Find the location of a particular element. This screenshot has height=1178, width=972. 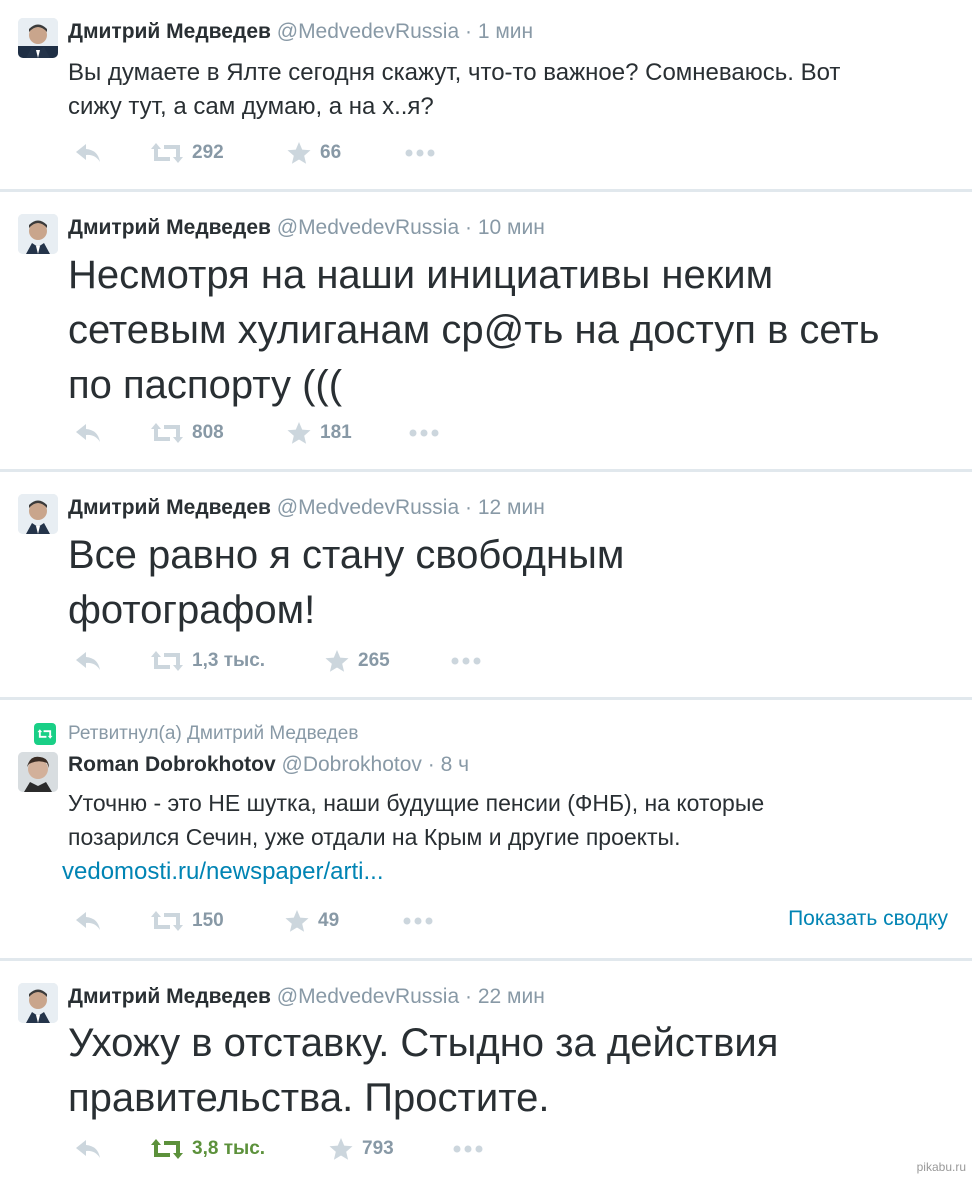

retweet-button-active: 3,8 тыс. is located at coordinates (207, 1149).